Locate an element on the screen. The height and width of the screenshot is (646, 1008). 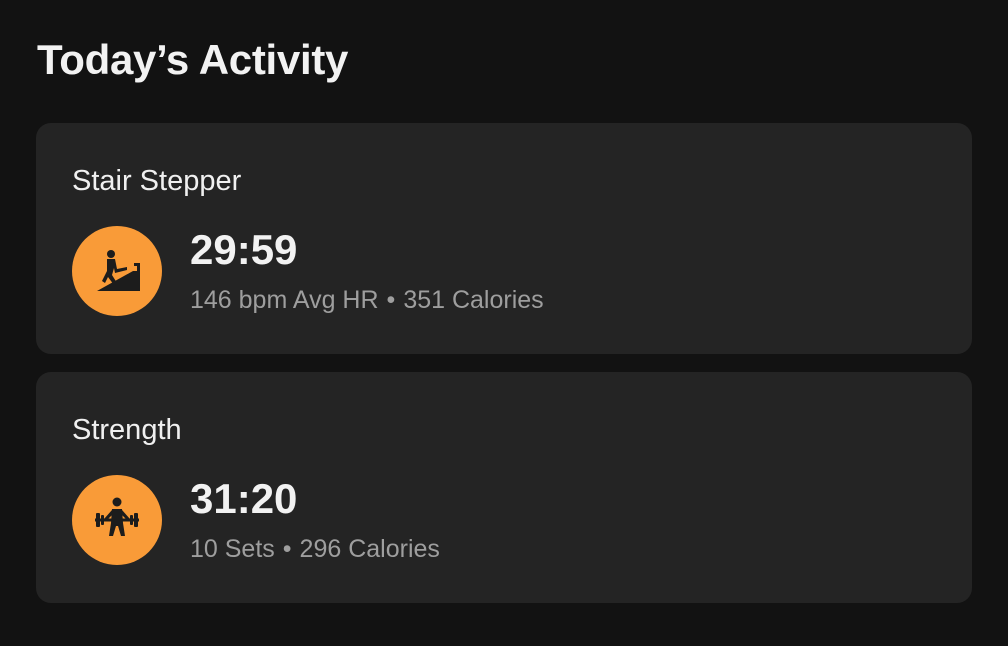
sets-count: 10 Sets is located at coordinates (232, 549).